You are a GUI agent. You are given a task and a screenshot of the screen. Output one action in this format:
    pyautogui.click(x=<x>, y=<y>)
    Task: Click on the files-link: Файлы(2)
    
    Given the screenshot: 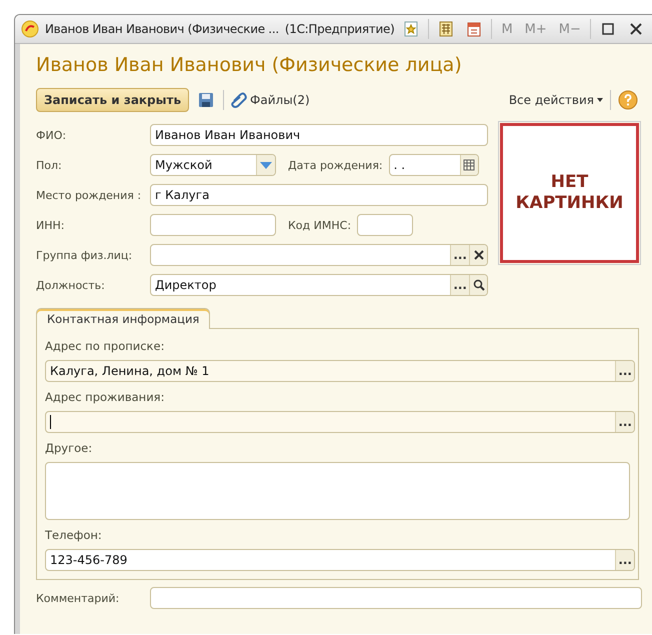 What is the action you would take?
    pyautogui.click(x=270, y=100)
    